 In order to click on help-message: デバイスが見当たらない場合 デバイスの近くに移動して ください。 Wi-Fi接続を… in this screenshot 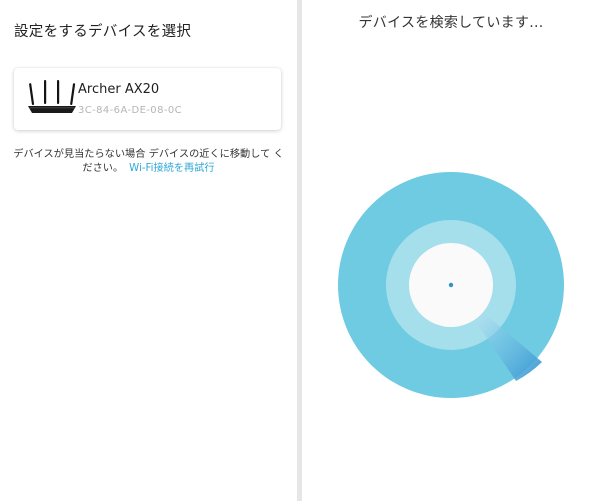, I will do `click(148, 162)`.